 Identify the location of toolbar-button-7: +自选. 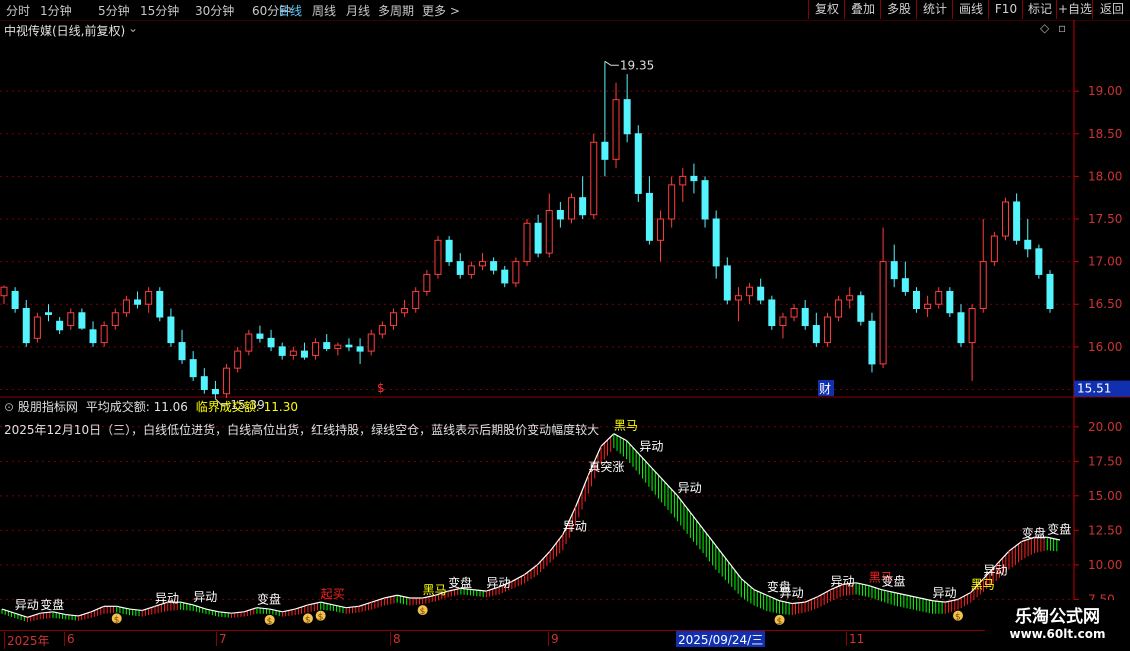
(1074, 9).